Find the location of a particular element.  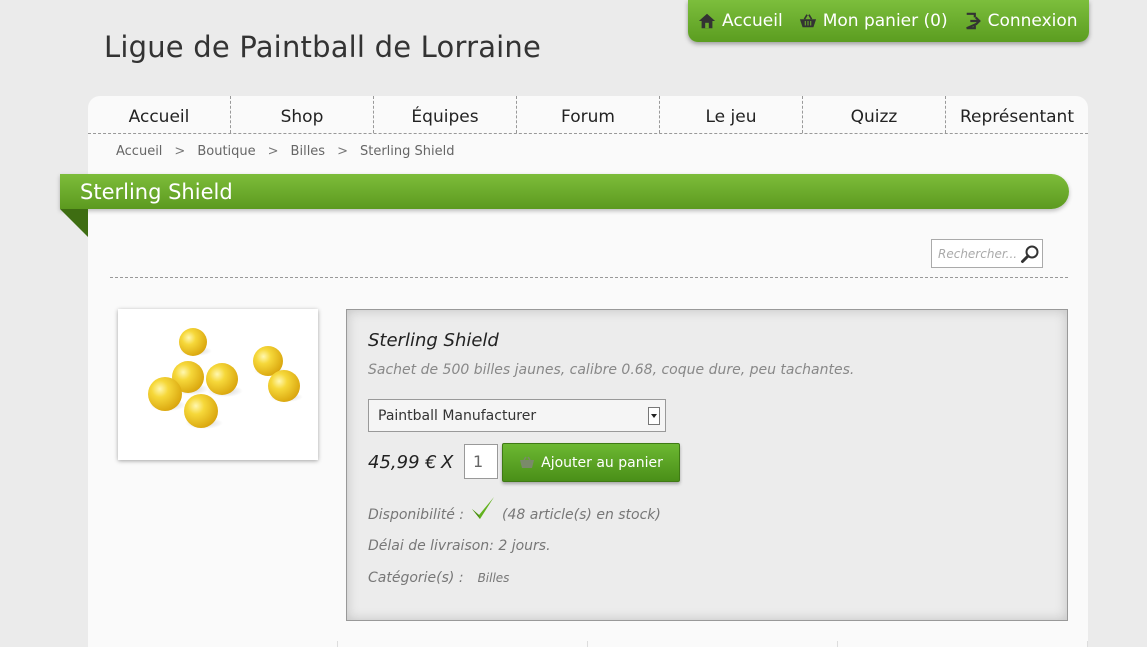

category-label: Catégorie(s) : is located at coordinates (416, 578).